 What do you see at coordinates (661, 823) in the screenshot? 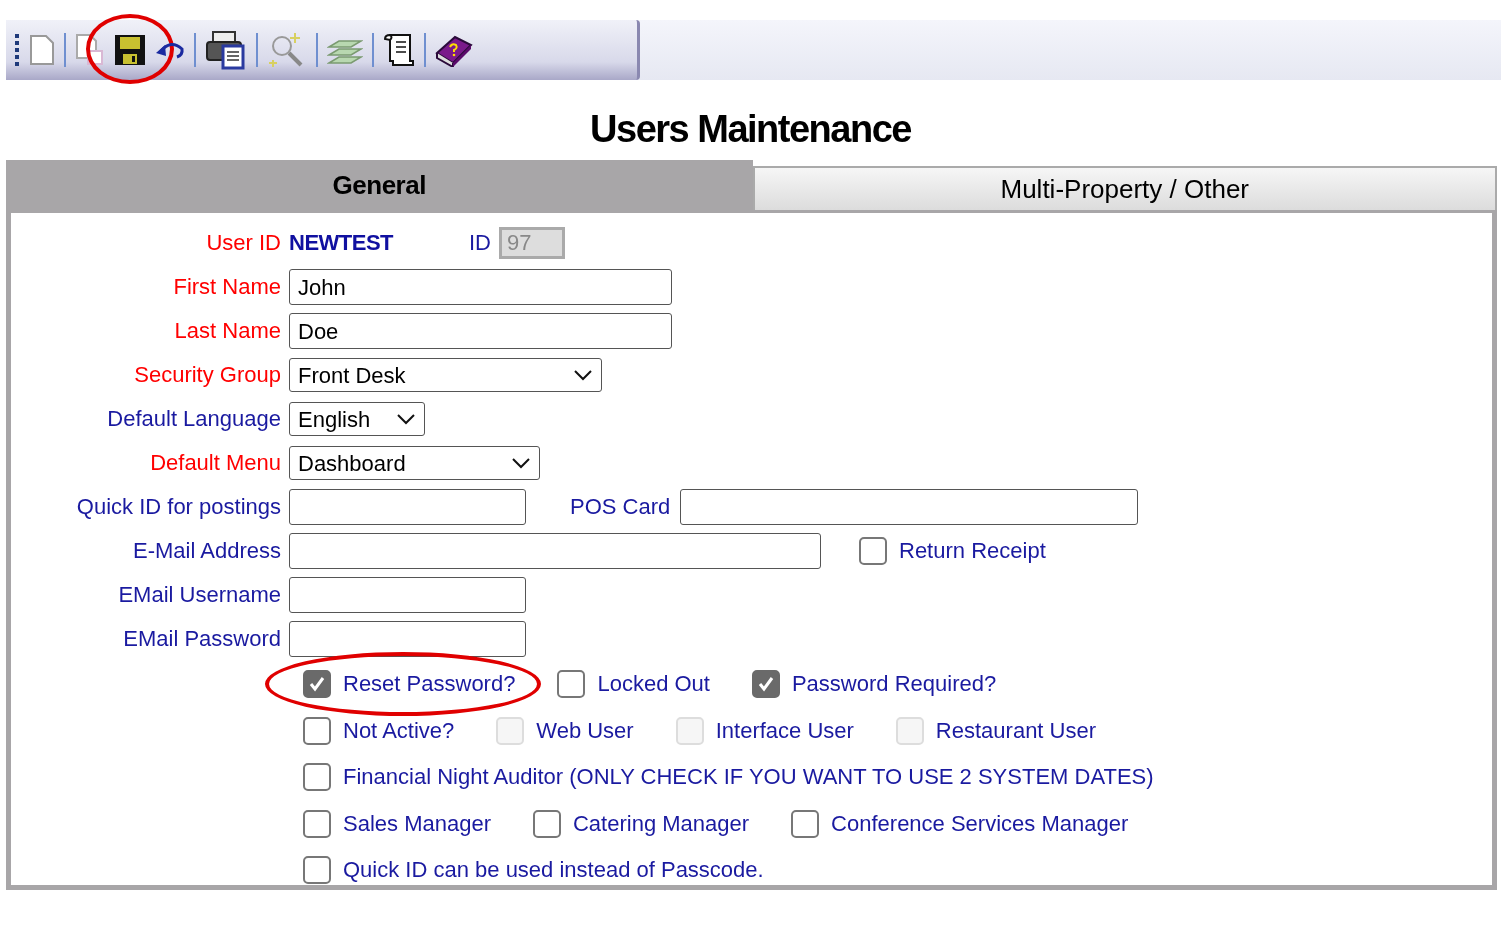
I see `checkbox-label: Catering Manager` at bounding box center [661, 823].